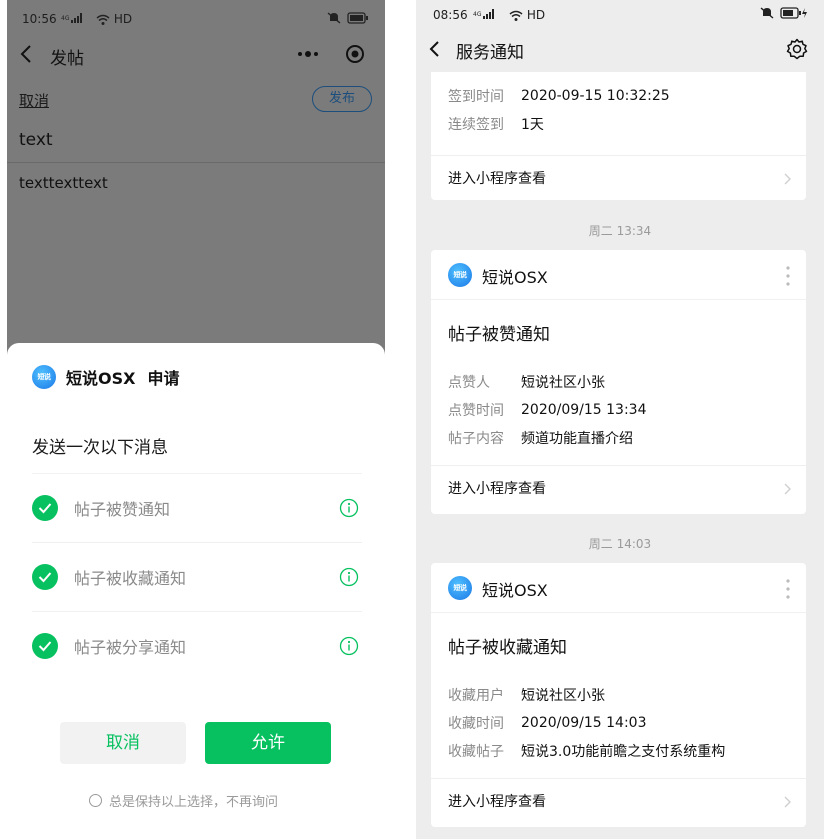 This screenshot has width=824, height=839. Describe the element at coordinates (197, 507) in the screenshot. I see `permission-item: 帖子被赞通知` at that location.